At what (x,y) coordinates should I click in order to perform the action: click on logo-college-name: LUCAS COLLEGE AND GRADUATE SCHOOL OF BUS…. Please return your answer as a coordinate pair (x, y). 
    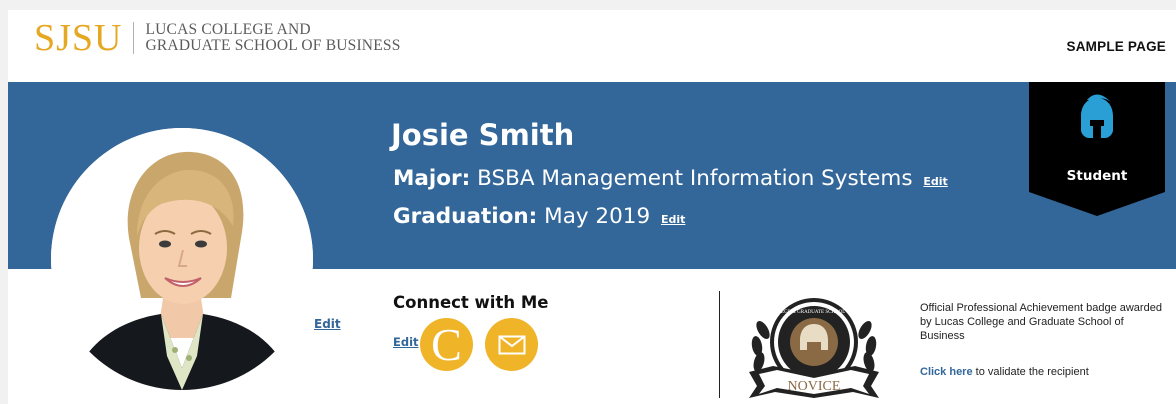
    Looking at the image, I should click on (273, 38).